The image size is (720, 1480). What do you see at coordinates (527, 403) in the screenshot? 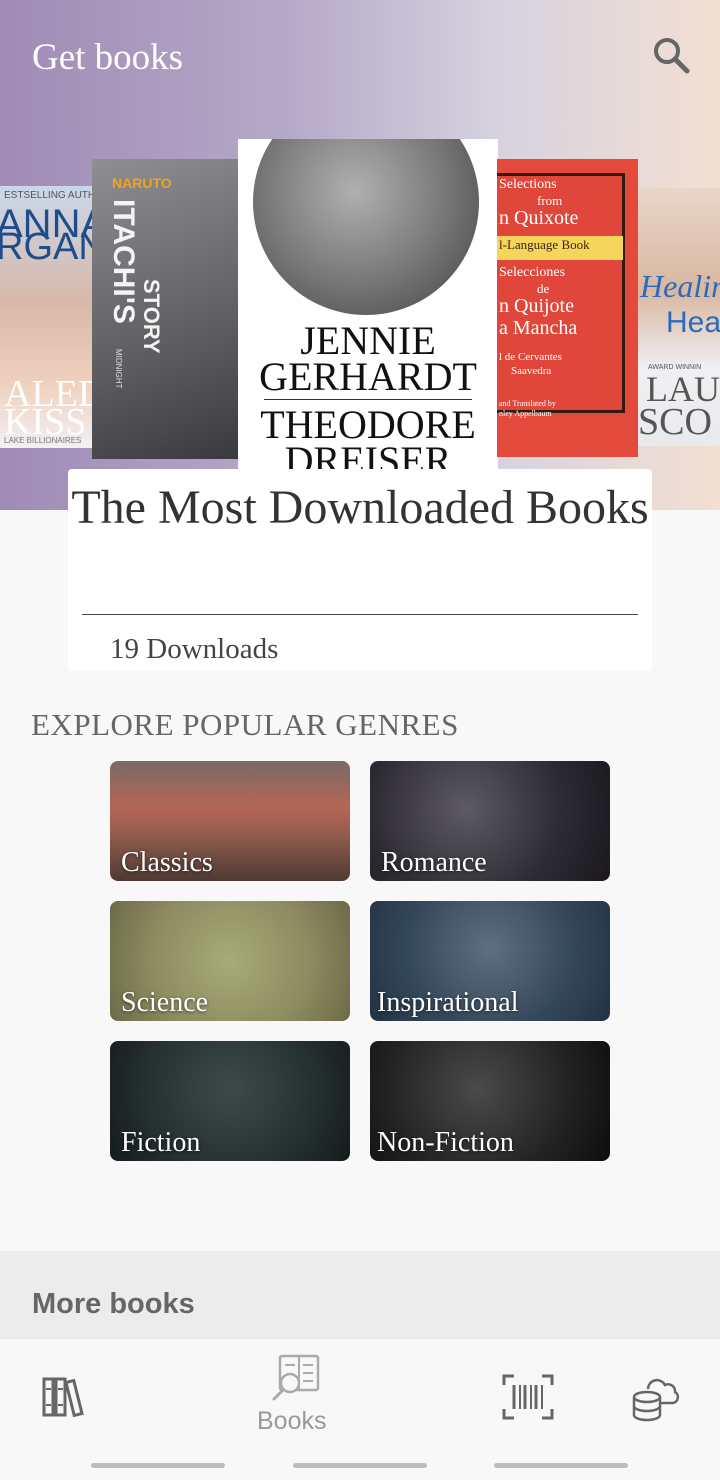
I see `cover-4-line: and Translated by` at bounding box center [527, 403].